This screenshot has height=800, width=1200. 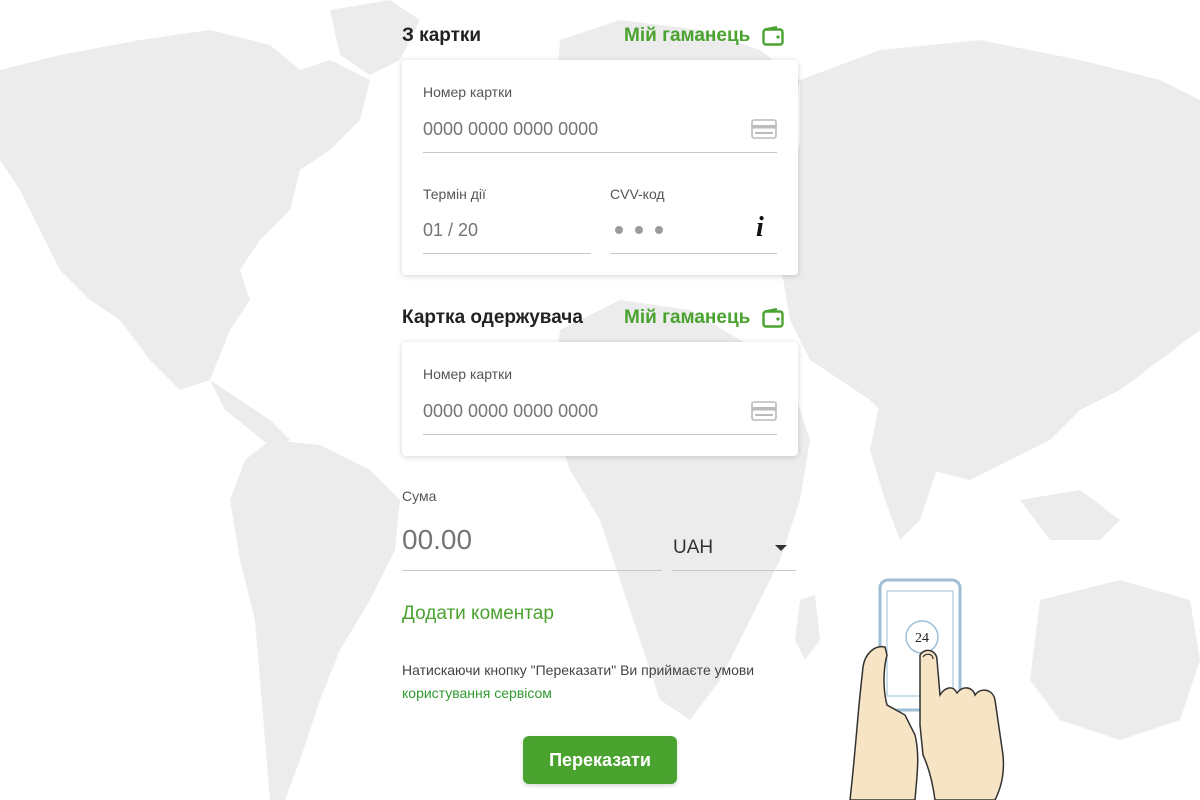 What do you see at coordinates (734, 570) in the screenshot?
I see `currency-underline` at bounding box center [734, 570].